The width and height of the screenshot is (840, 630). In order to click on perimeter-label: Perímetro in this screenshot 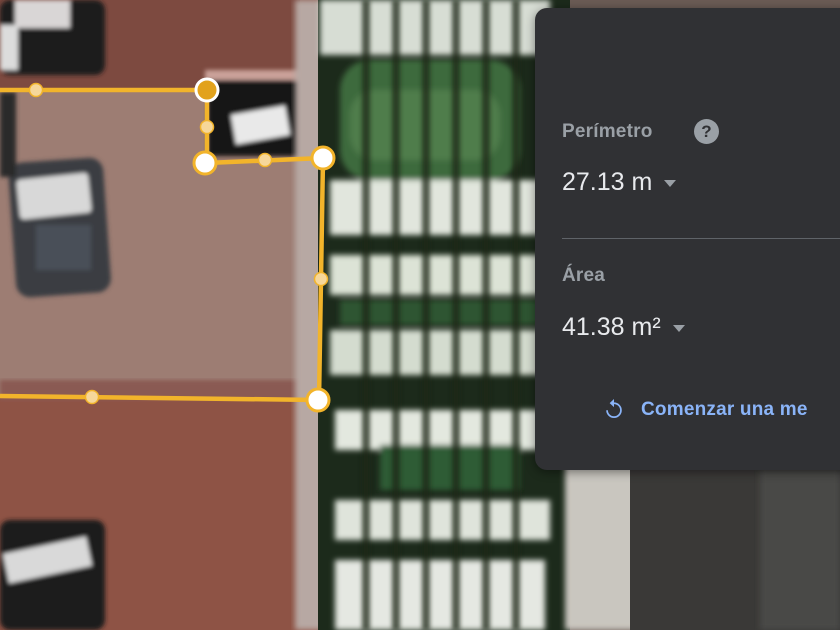, I will do `click(607, 131)`.